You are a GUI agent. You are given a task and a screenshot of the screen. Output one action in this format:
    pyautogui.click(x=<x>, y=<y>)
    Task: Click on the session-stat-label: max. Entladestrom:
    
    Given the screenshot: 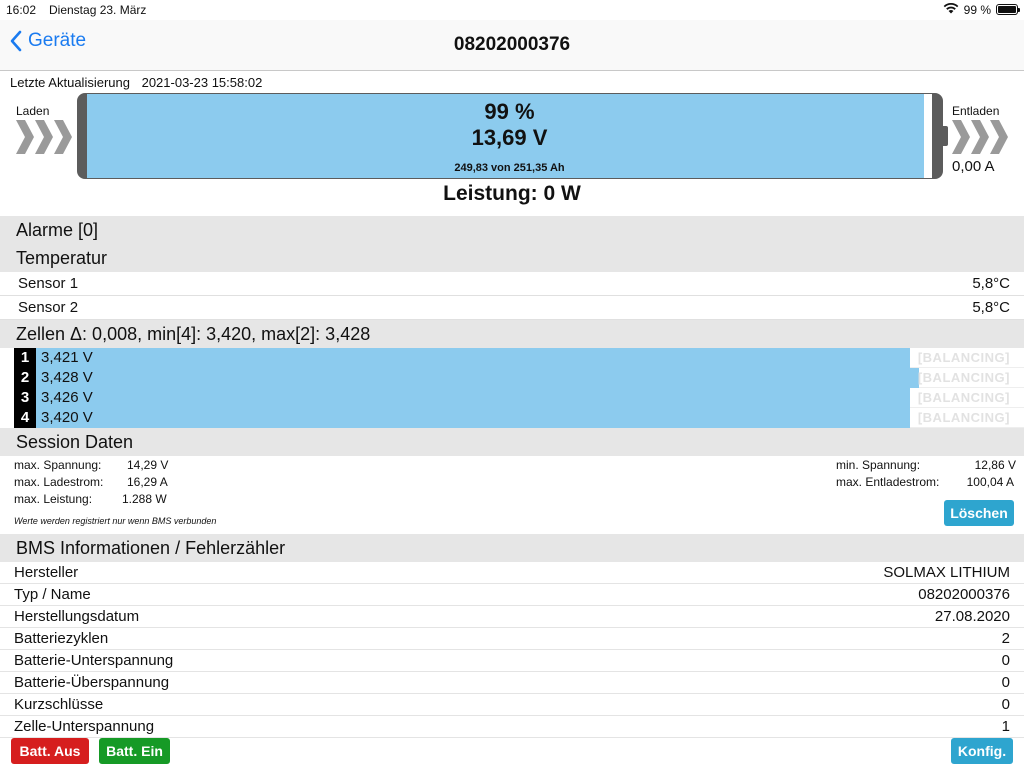 What is the action you would take?
    pyautogui.click(x=888, y=482)
    